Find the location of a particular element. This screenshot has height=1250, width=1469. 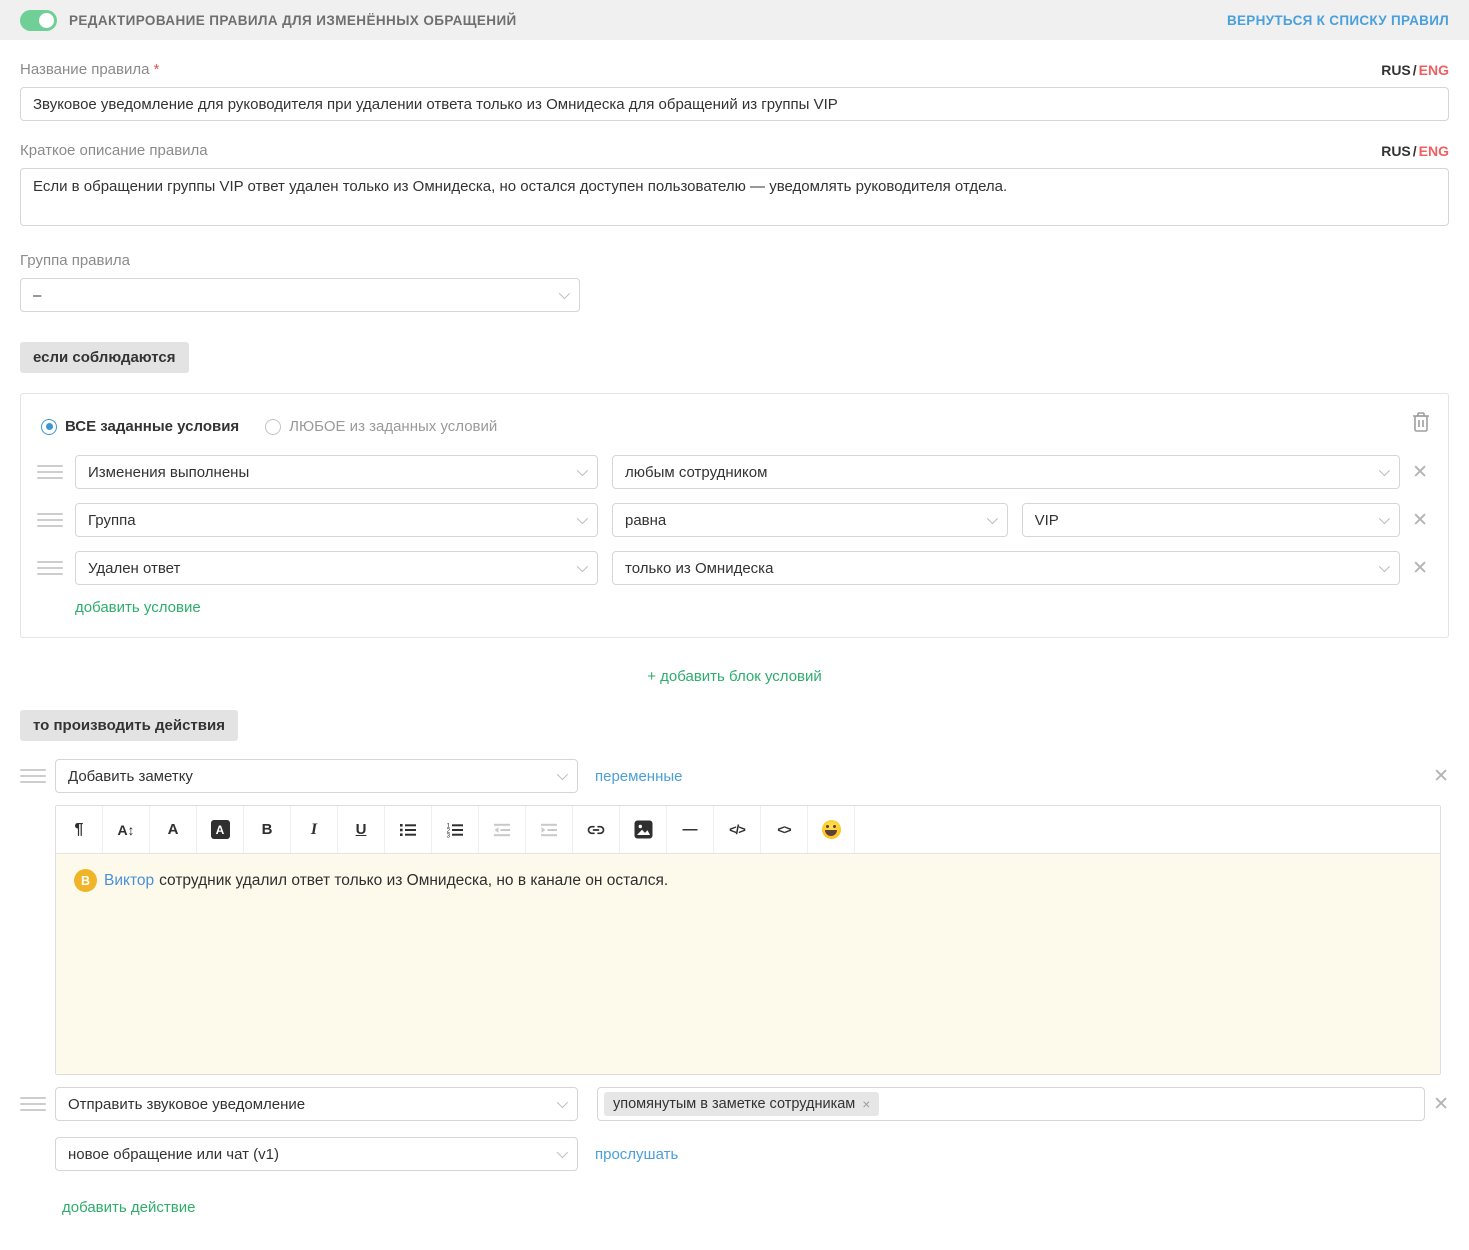

rule-group-value: – is located at coordinates (37, 295).